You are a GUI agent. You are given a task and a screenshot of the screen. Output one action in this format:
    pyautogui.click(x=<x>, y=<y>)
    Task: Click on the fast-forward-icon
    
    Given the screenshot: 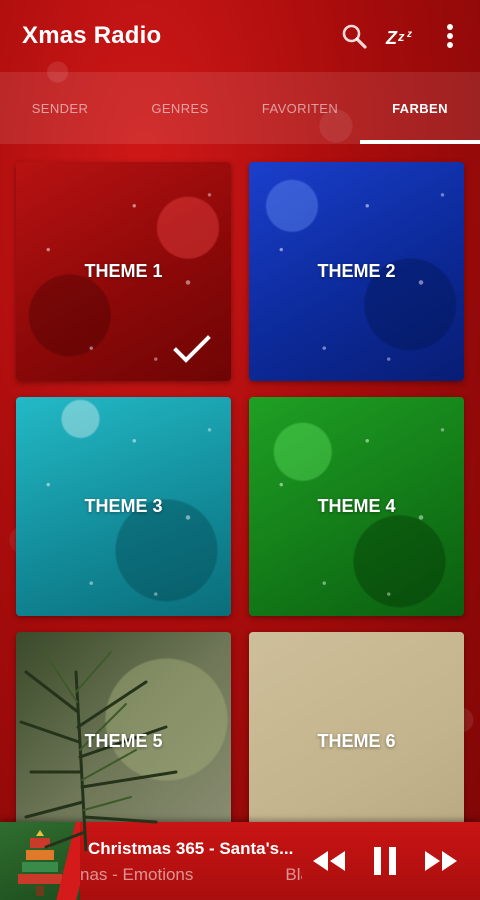 What is the action you would take?
    pyautogui.click(x=441, y=861)
    